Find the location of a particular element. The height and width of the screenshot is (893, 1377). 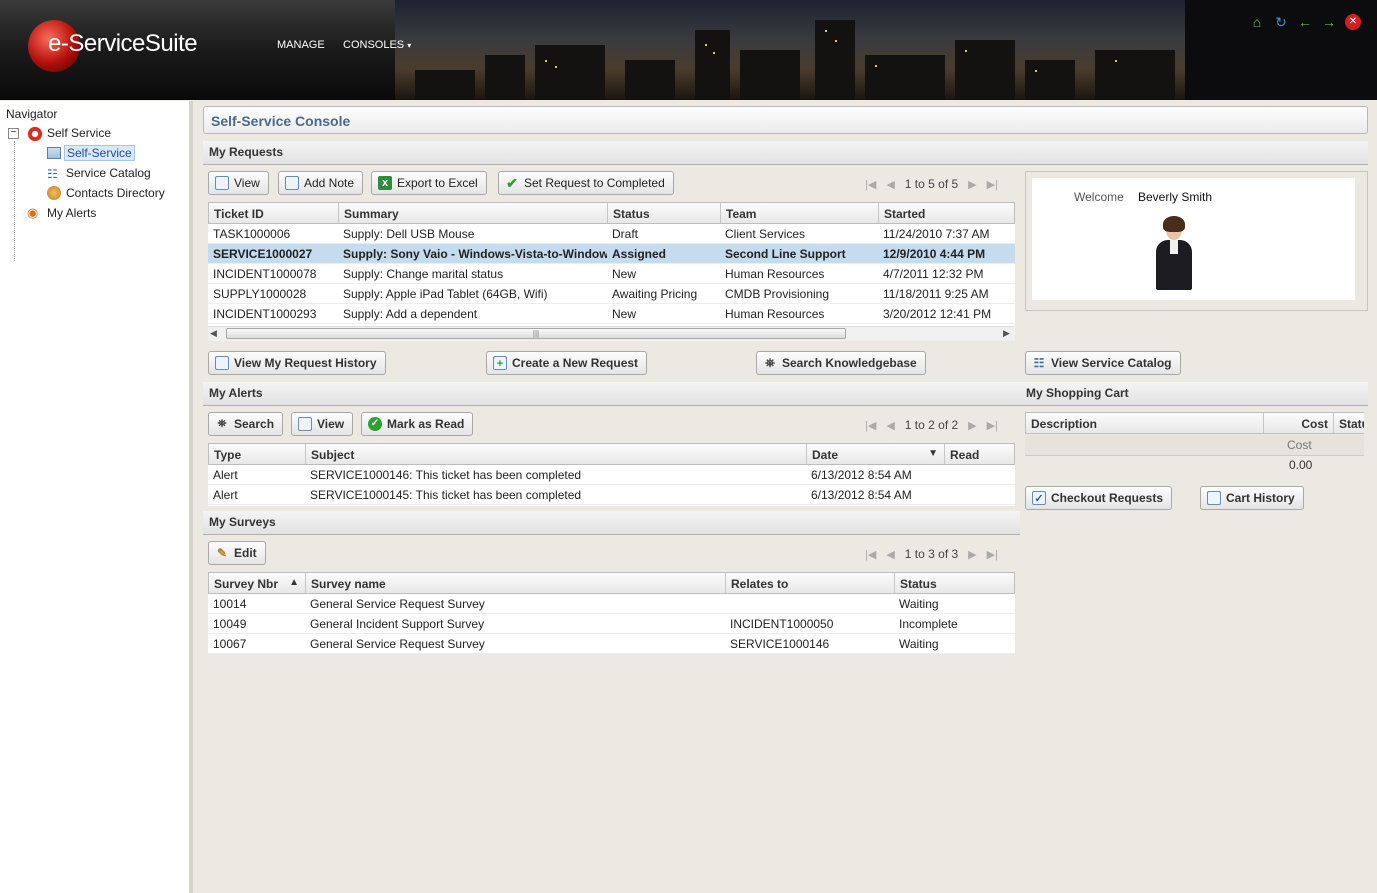

home-icon: ⌂ is located at coordinates (1257, 22).